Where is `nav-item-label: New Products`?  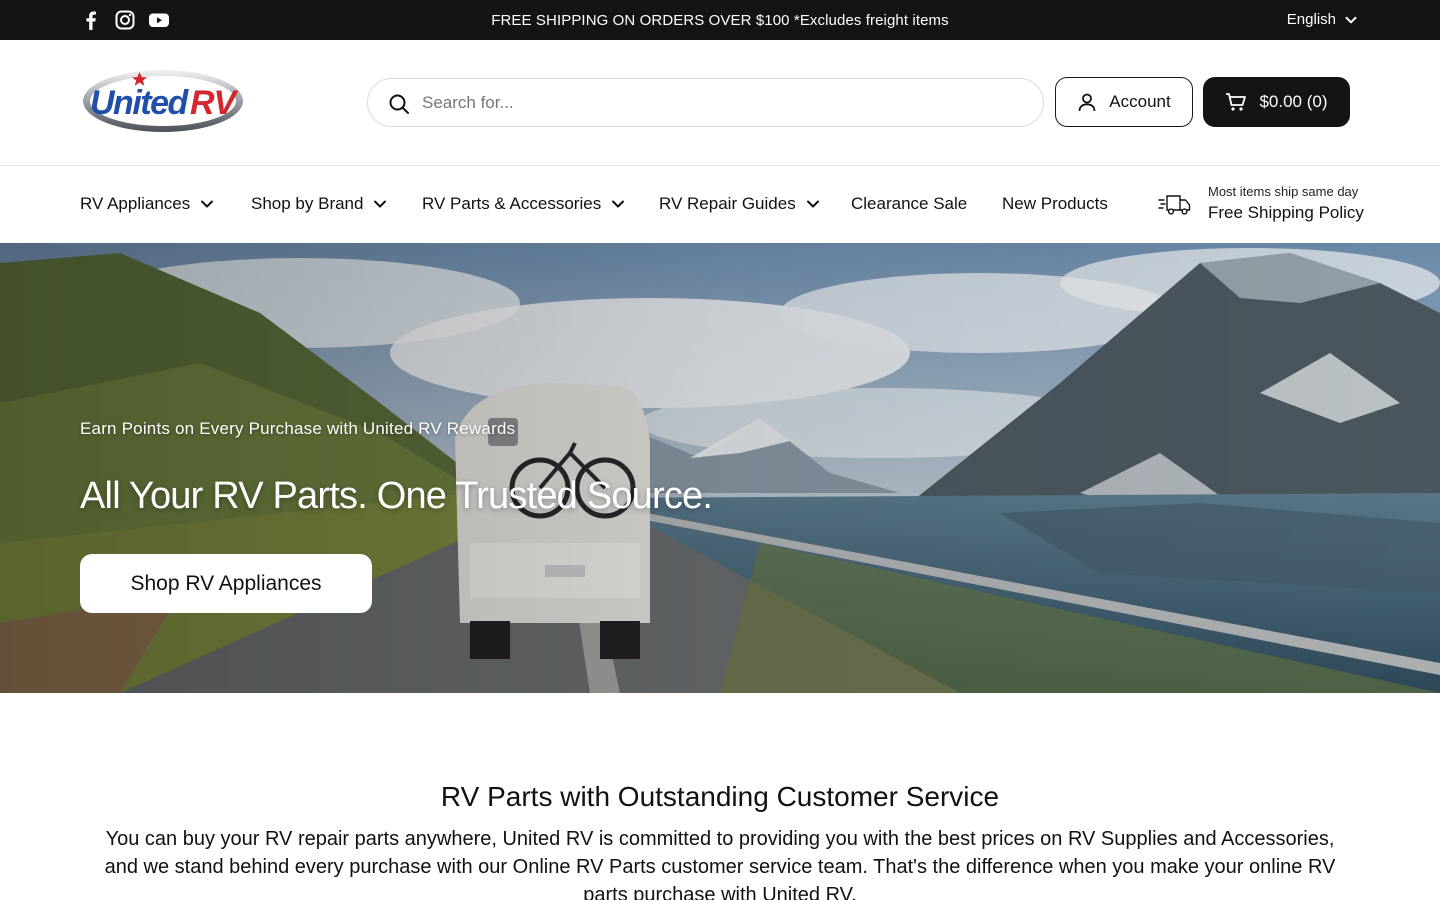 nav-item-label: New Products is located at coordinates (1055, 203).